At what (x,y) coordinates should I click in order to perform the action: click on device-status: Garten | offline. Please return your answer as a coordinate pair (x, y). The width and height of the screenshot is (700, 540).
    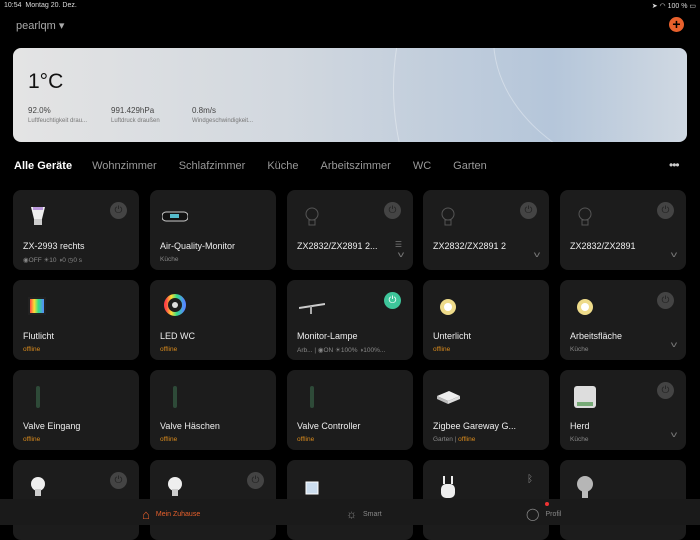
    Looking at the image, I should click on (454, 439).